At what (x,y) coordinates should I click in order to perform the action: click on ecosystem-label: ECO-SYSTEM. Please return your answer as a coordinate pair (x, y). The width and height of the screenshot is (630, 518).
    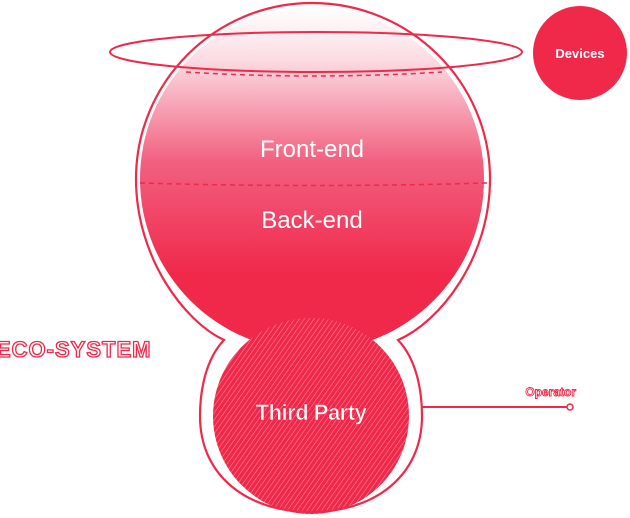
    Looking at the image, I should click on (75, 349).